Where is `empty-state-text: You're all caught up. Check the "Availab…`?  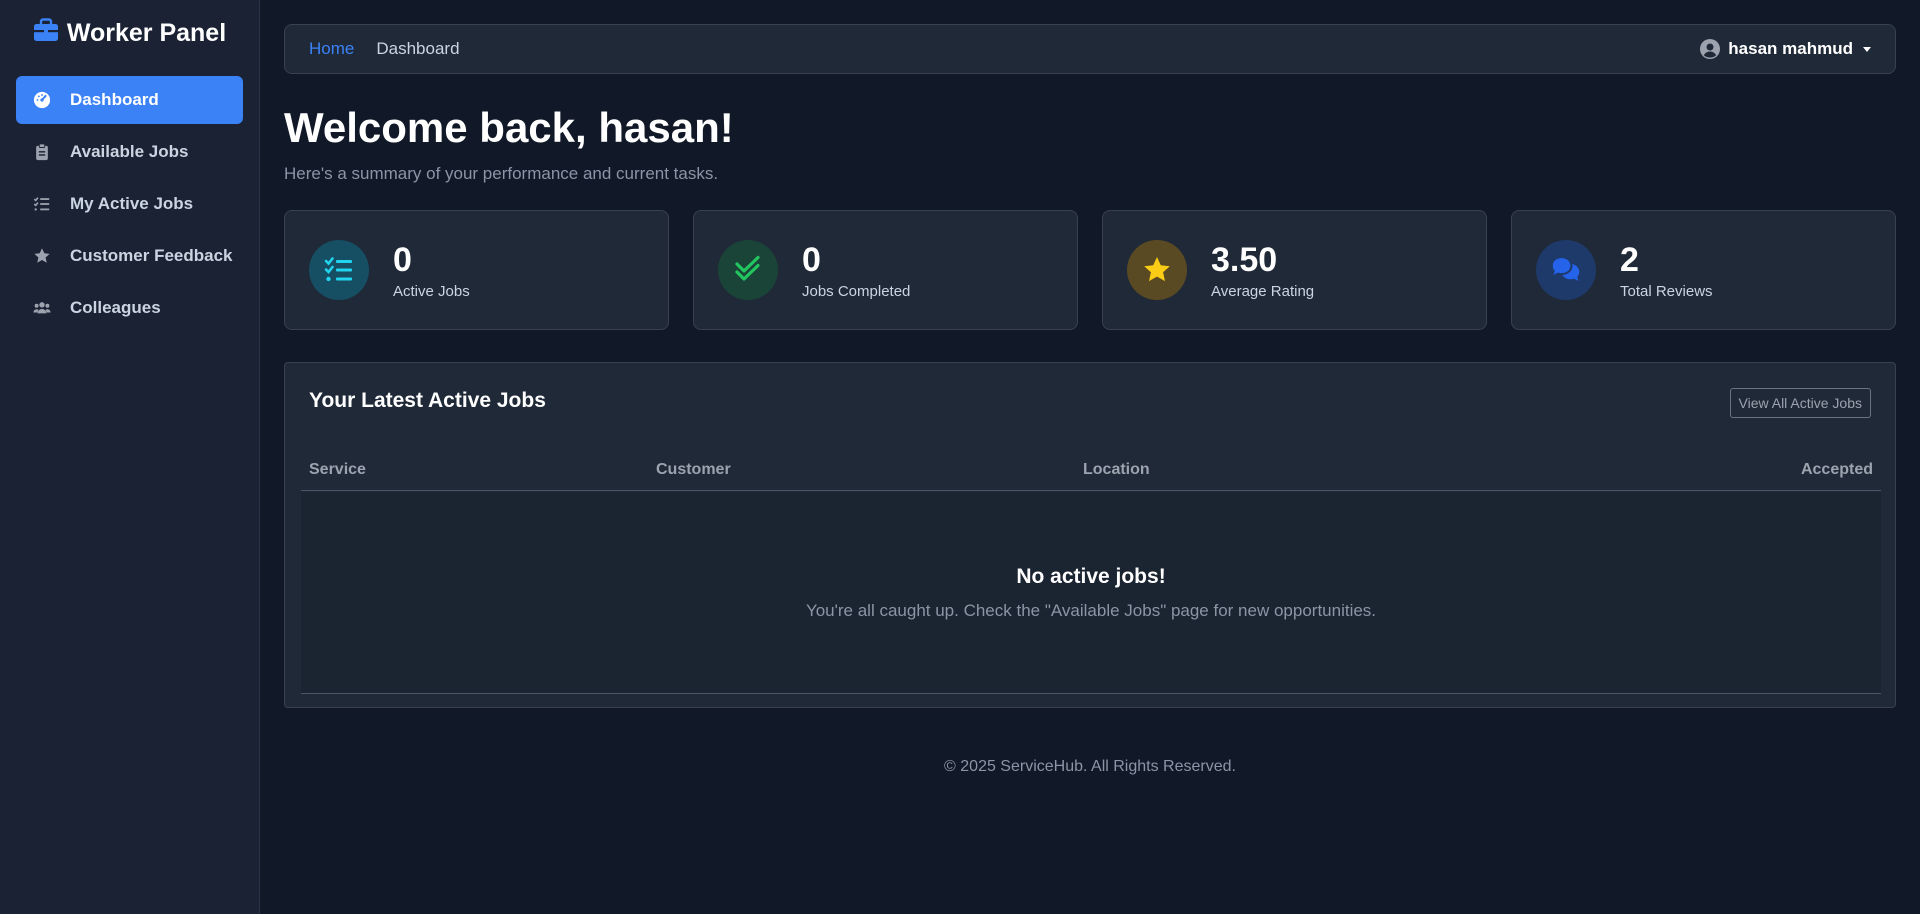 empty-state-text: You're all caught up. Check the "Availab… is located at coordinates (1091, 610).